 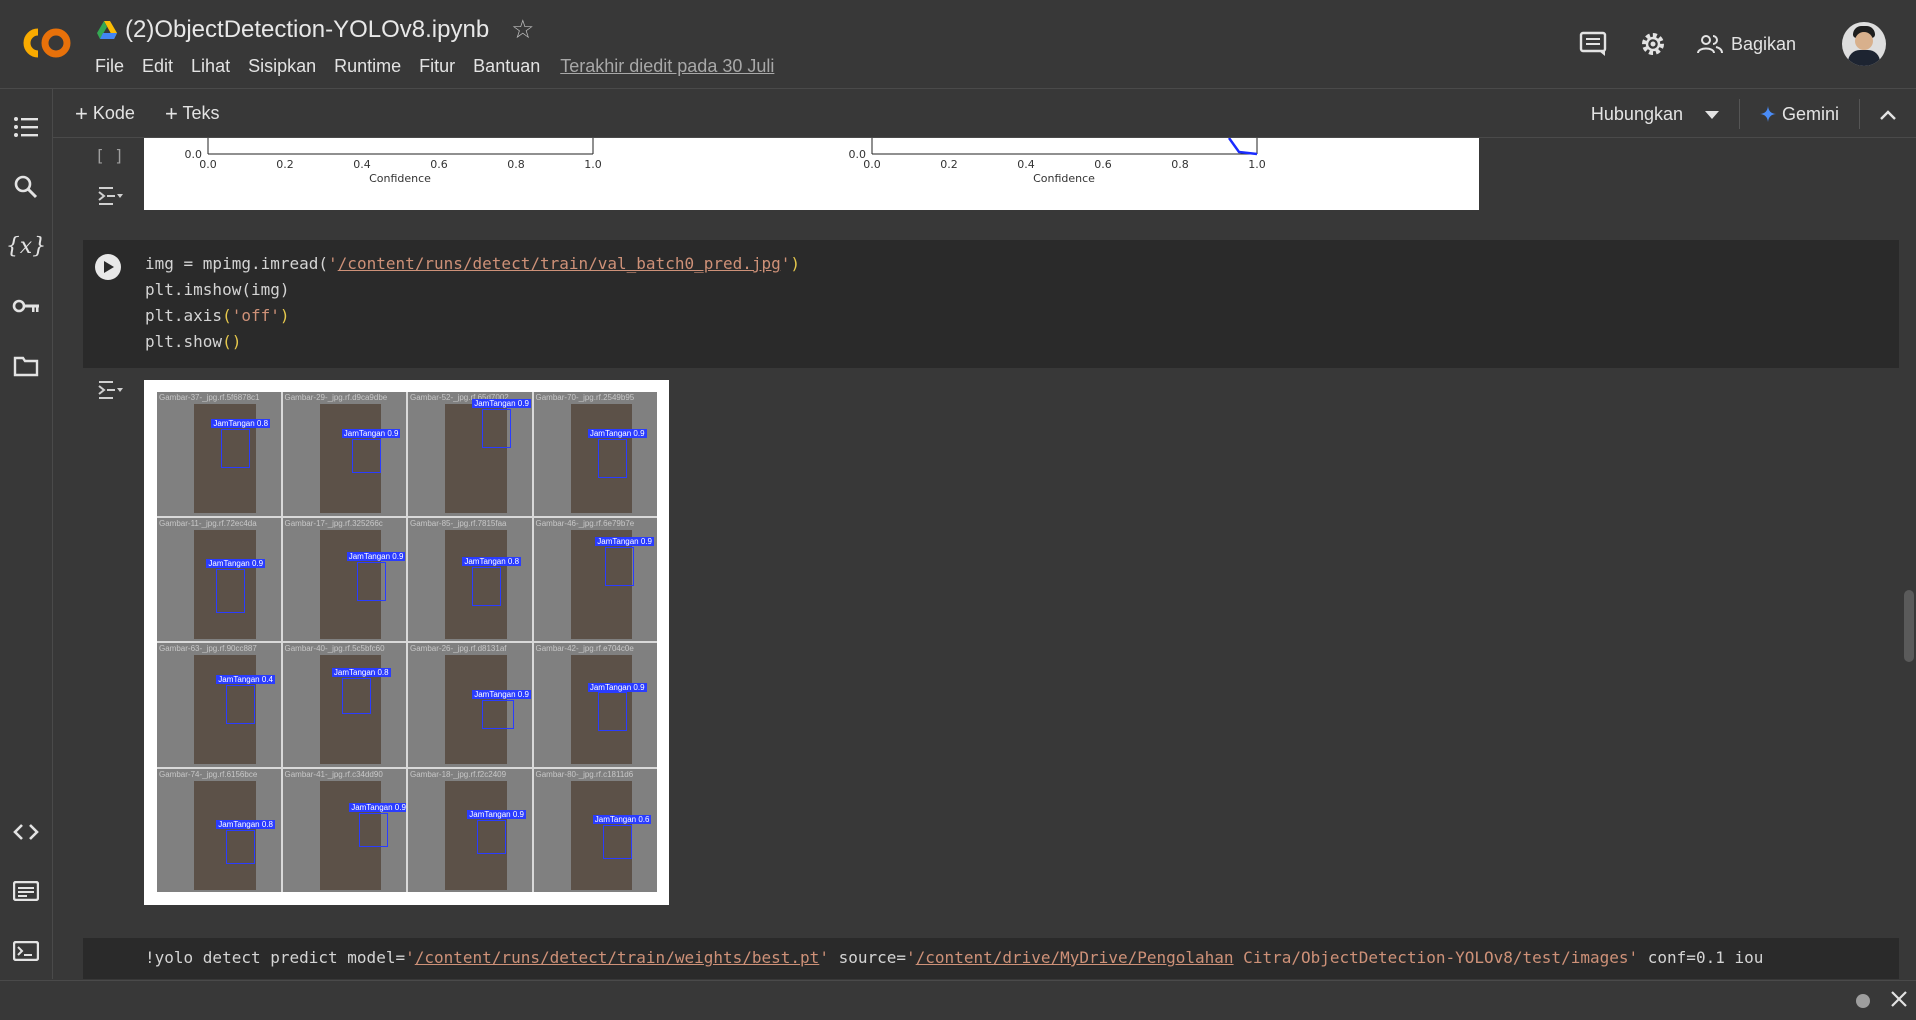 I want to click on x-axis-label: Confidence, so click(x=400, y=178).